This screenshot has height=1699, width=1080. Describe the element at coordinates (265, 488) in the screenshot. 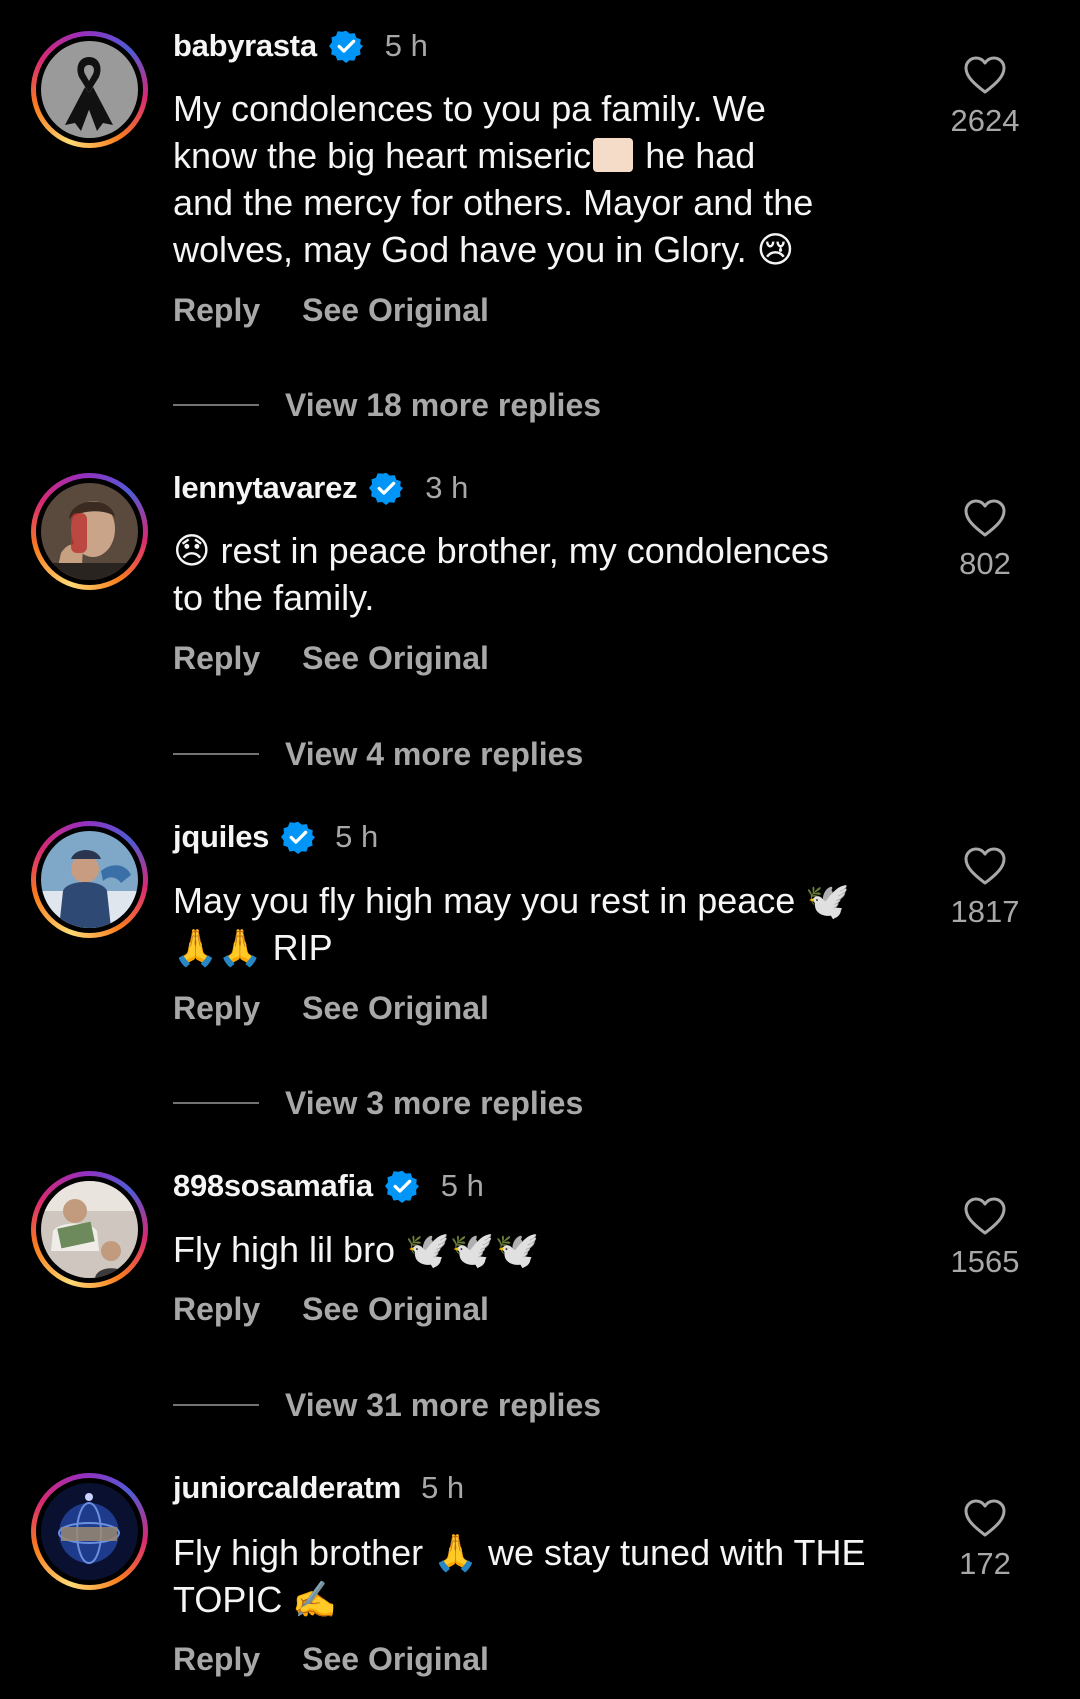

I see `username: lennytavarez` at that location.